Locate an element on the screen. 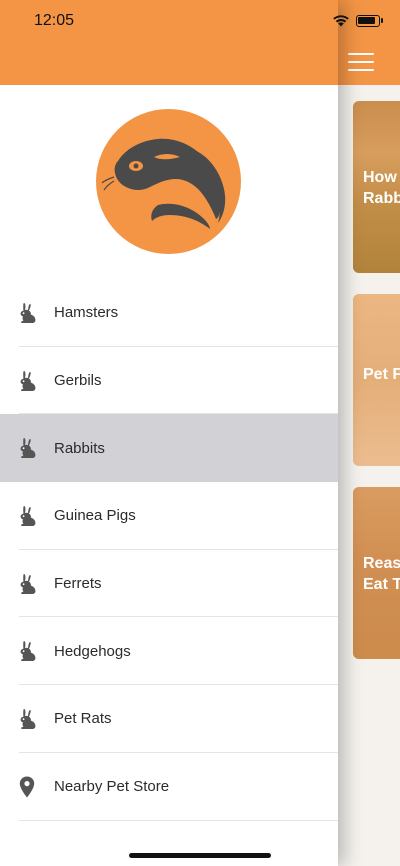  app-logo is located at coordinates (168, 181).